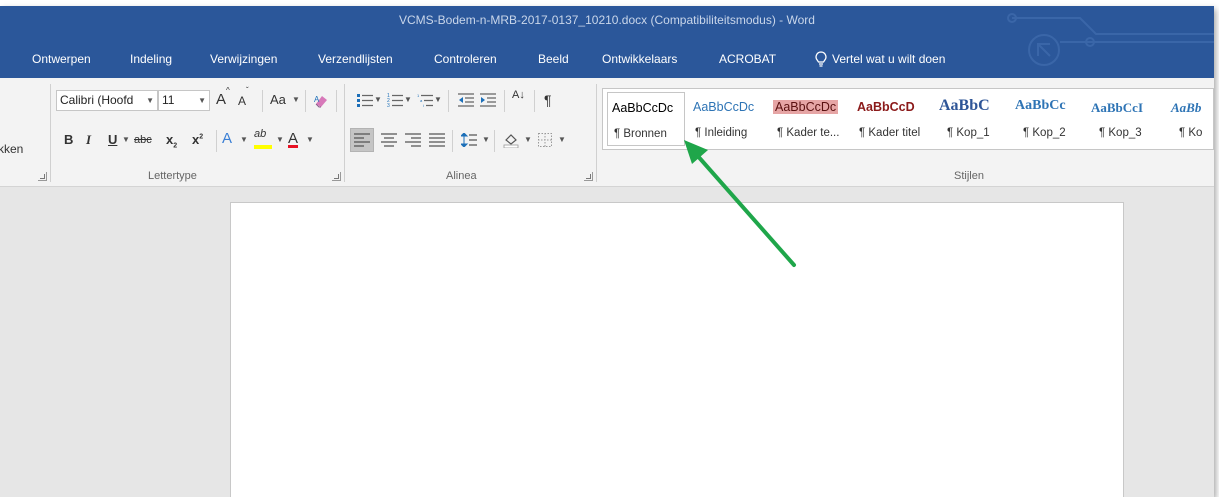  Describe the element at coordinates (247, 90) in the screenshot. I see `shrink-font-caret-icon: ˇ` at that location.